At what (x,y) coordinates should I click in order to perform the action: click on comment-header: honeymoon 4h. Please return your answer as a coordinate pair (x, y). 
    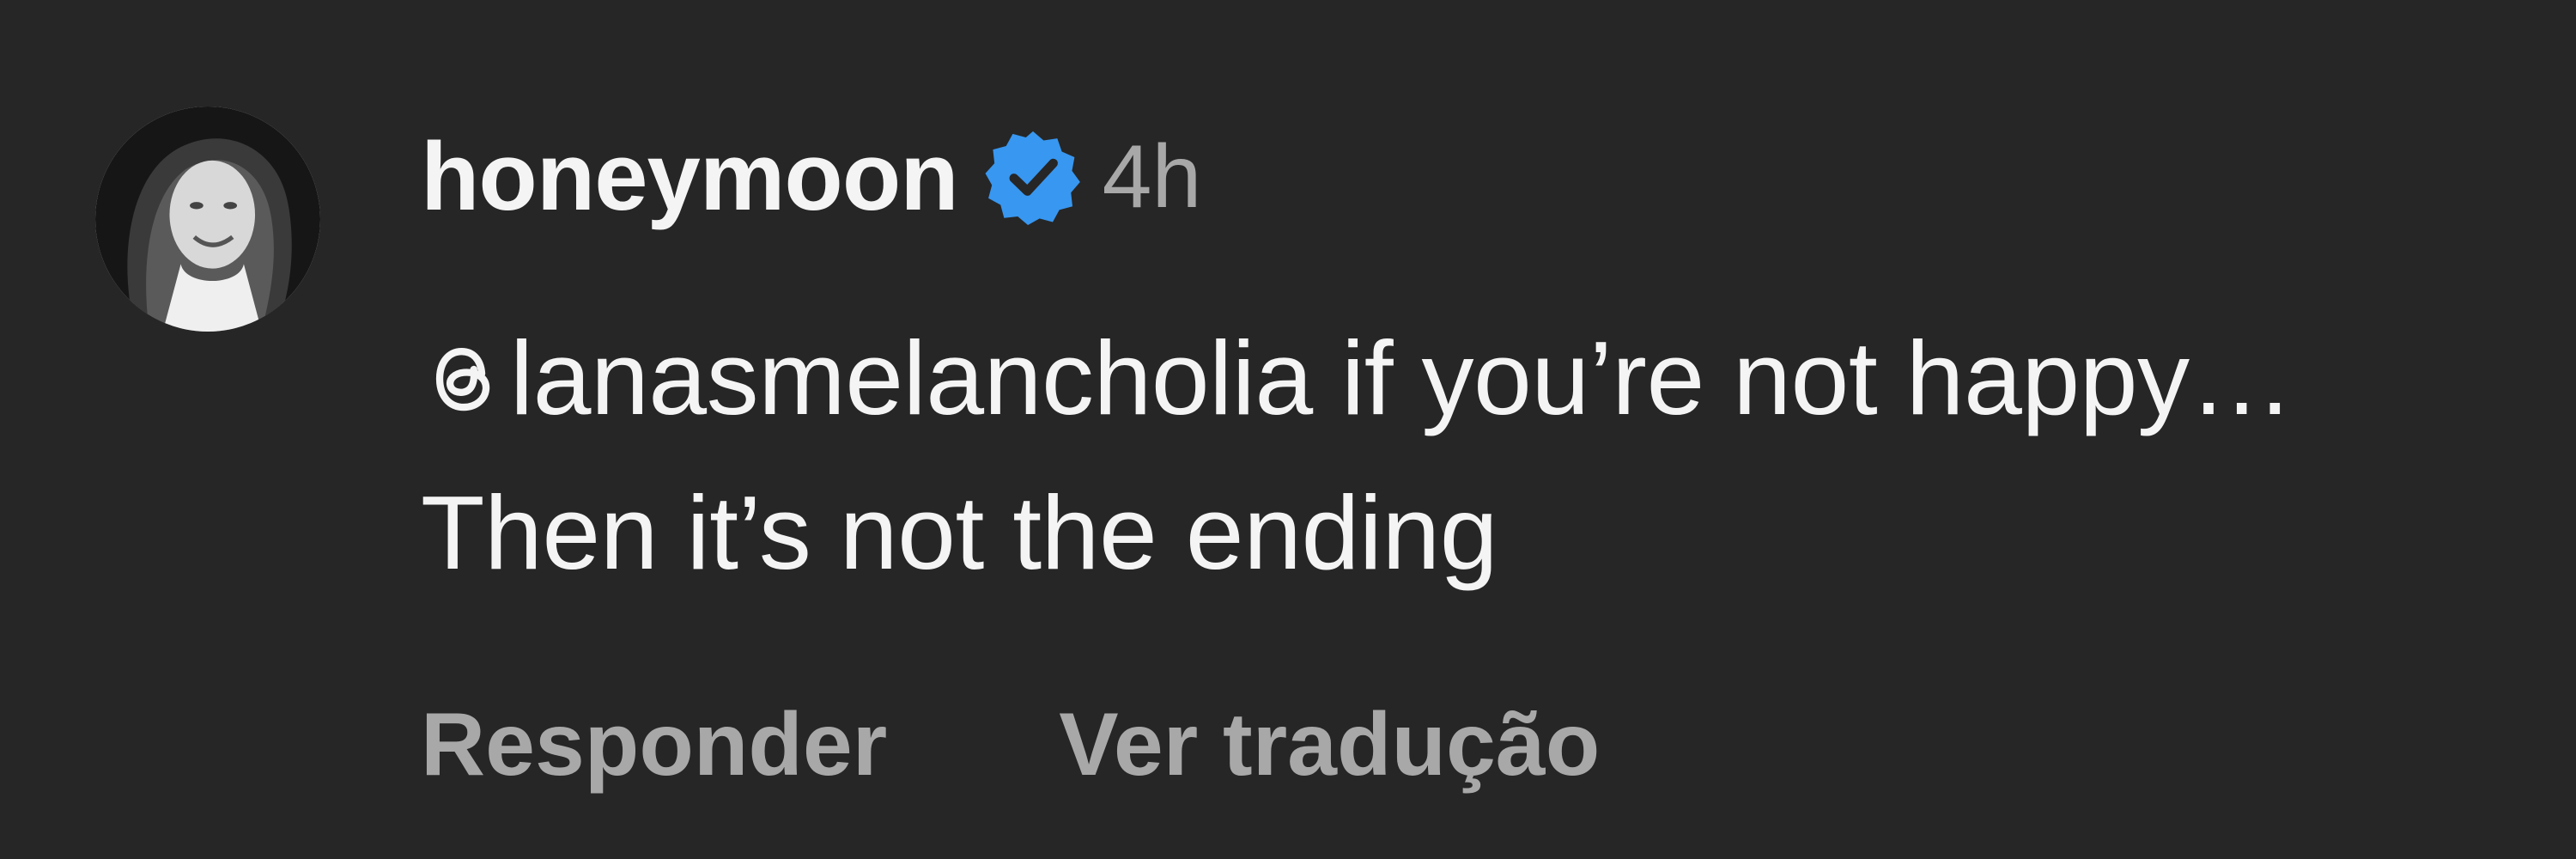
    Looking at the image, I should click on (811, 177).